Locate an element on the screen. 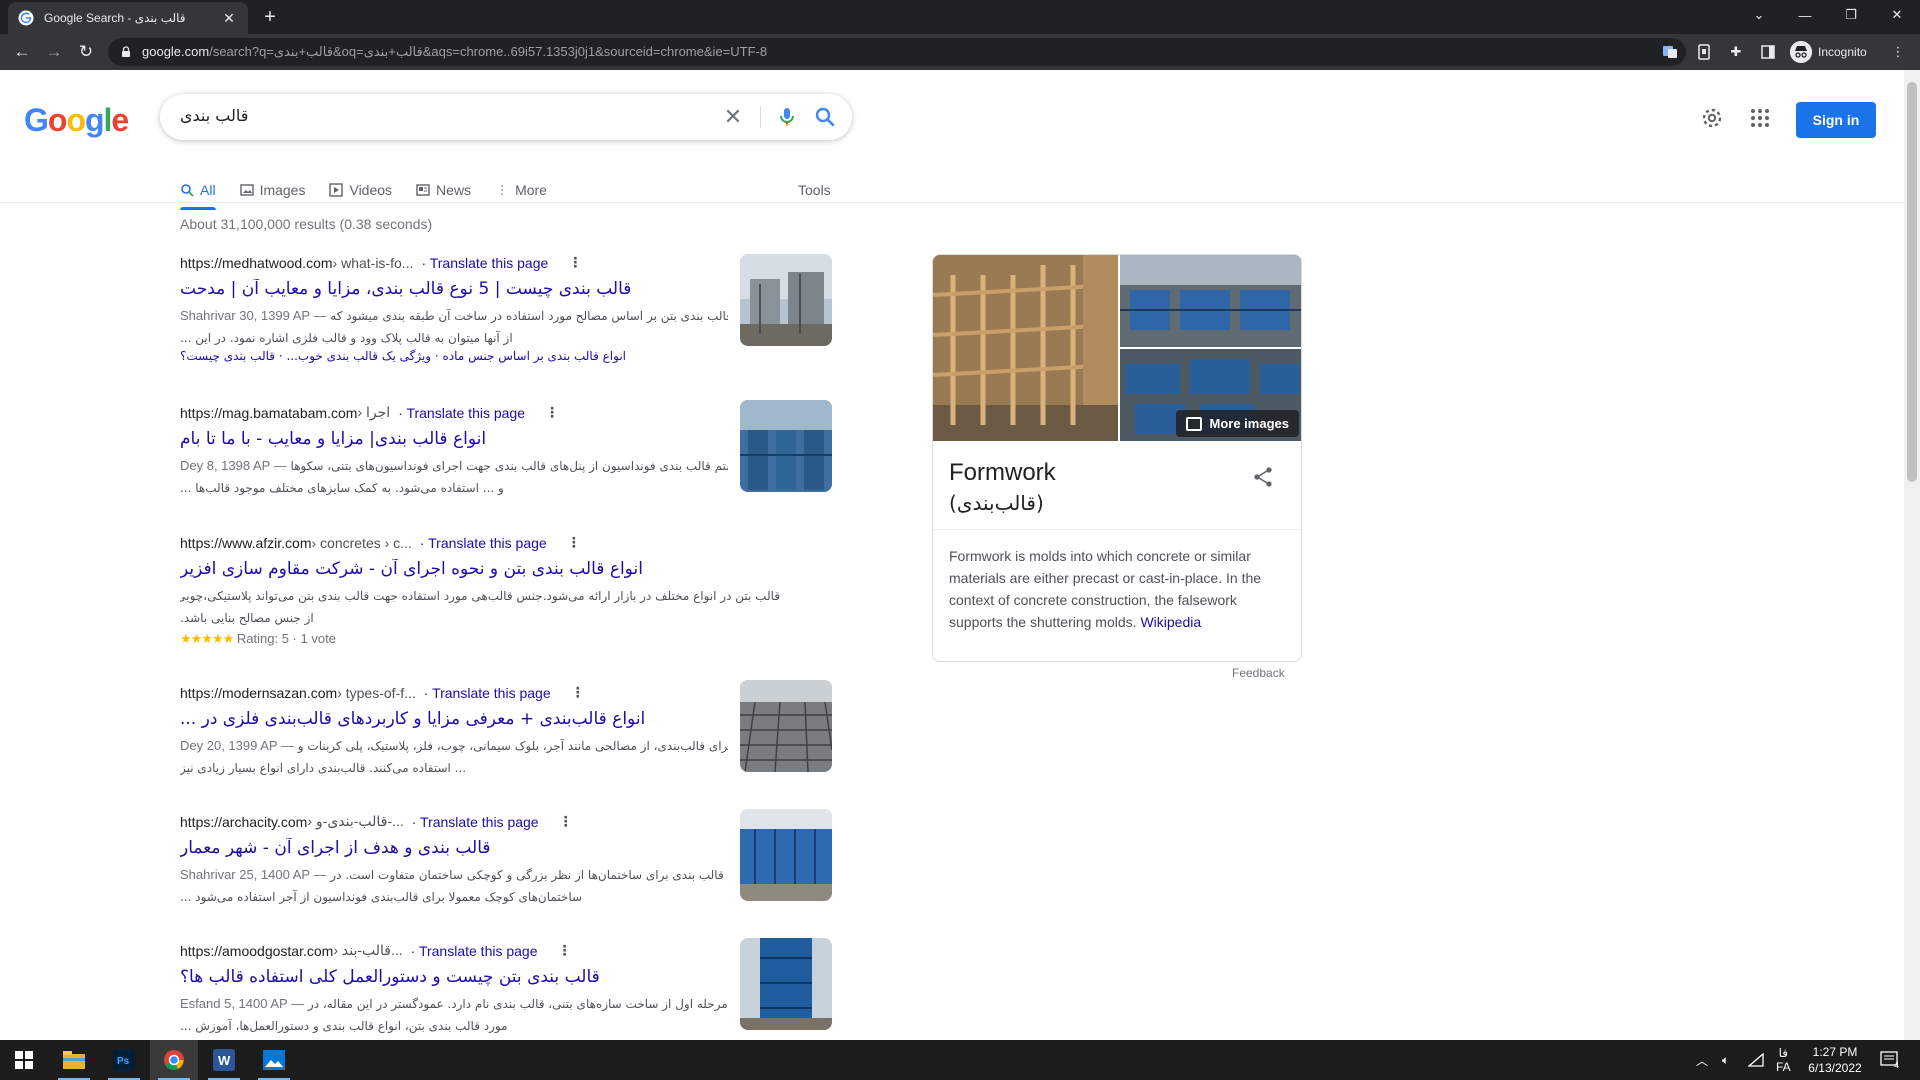 This screenshot has height=1080, width=1920. incognito-icon is located at coordinates (1801, 52).